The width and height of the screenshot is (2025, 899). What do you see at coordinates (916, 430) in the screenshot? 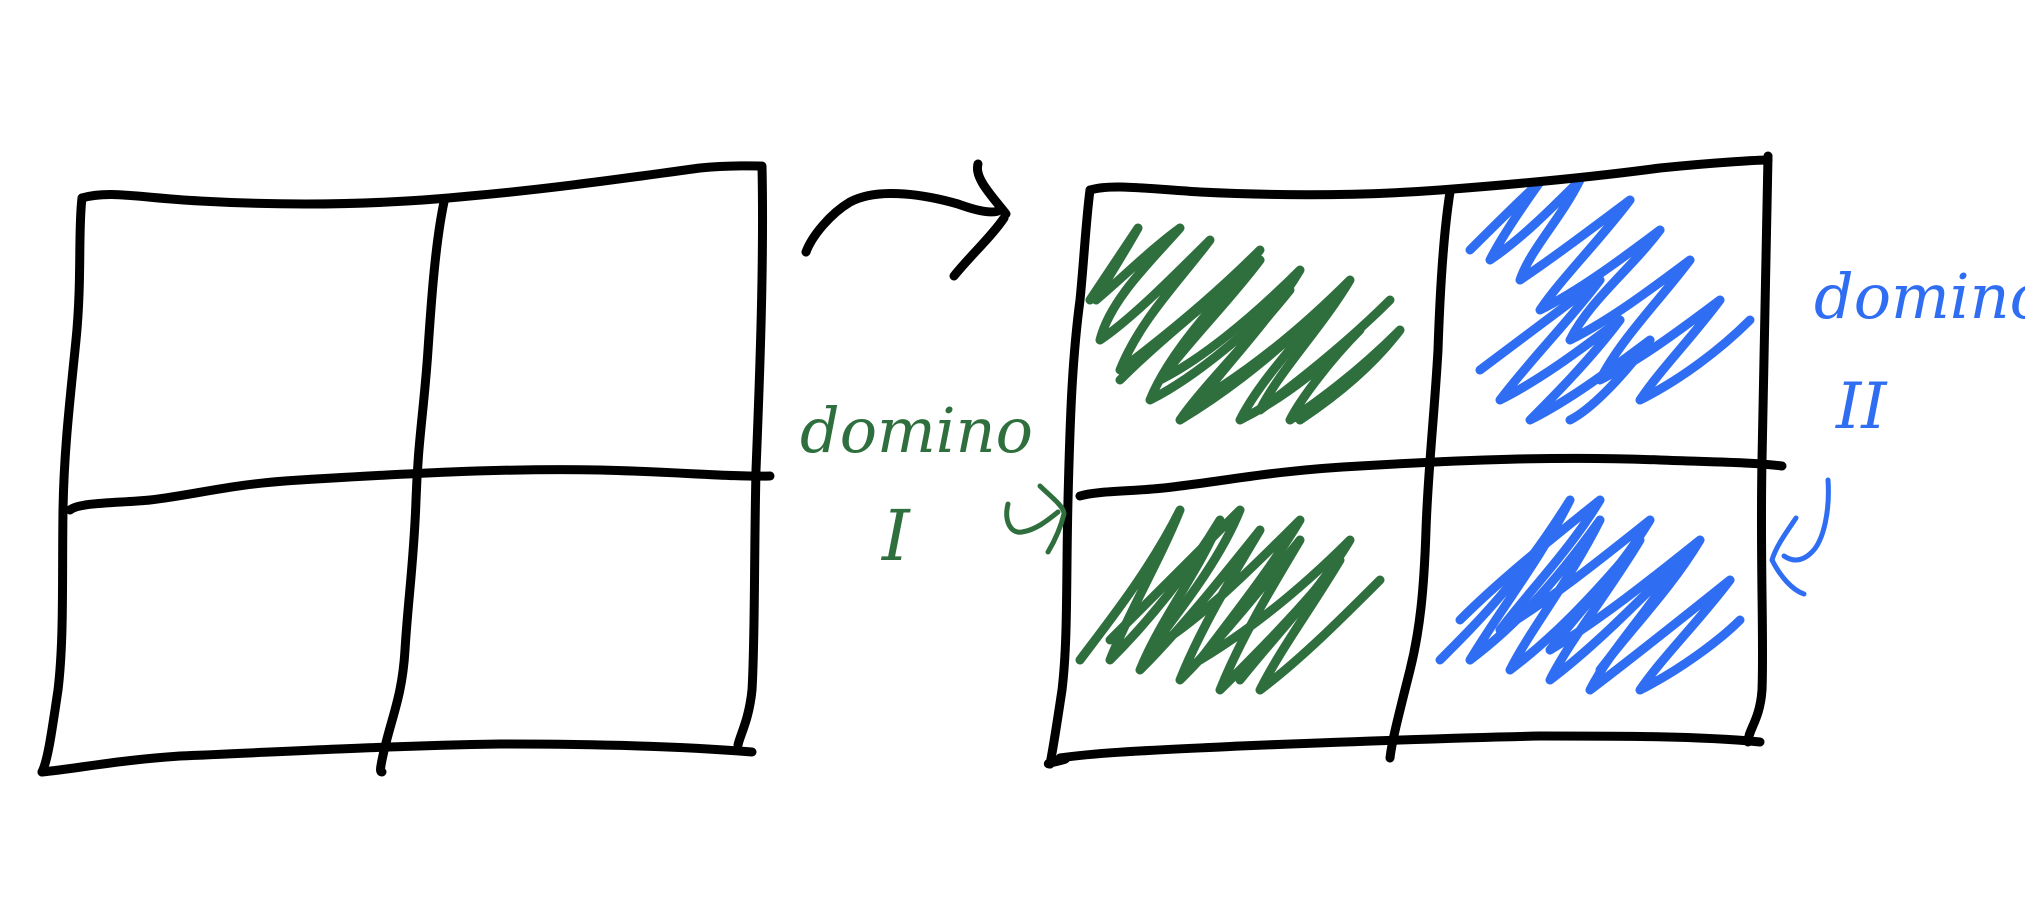
I see `domain-one-word: domino` at bounding box center [916, 430].